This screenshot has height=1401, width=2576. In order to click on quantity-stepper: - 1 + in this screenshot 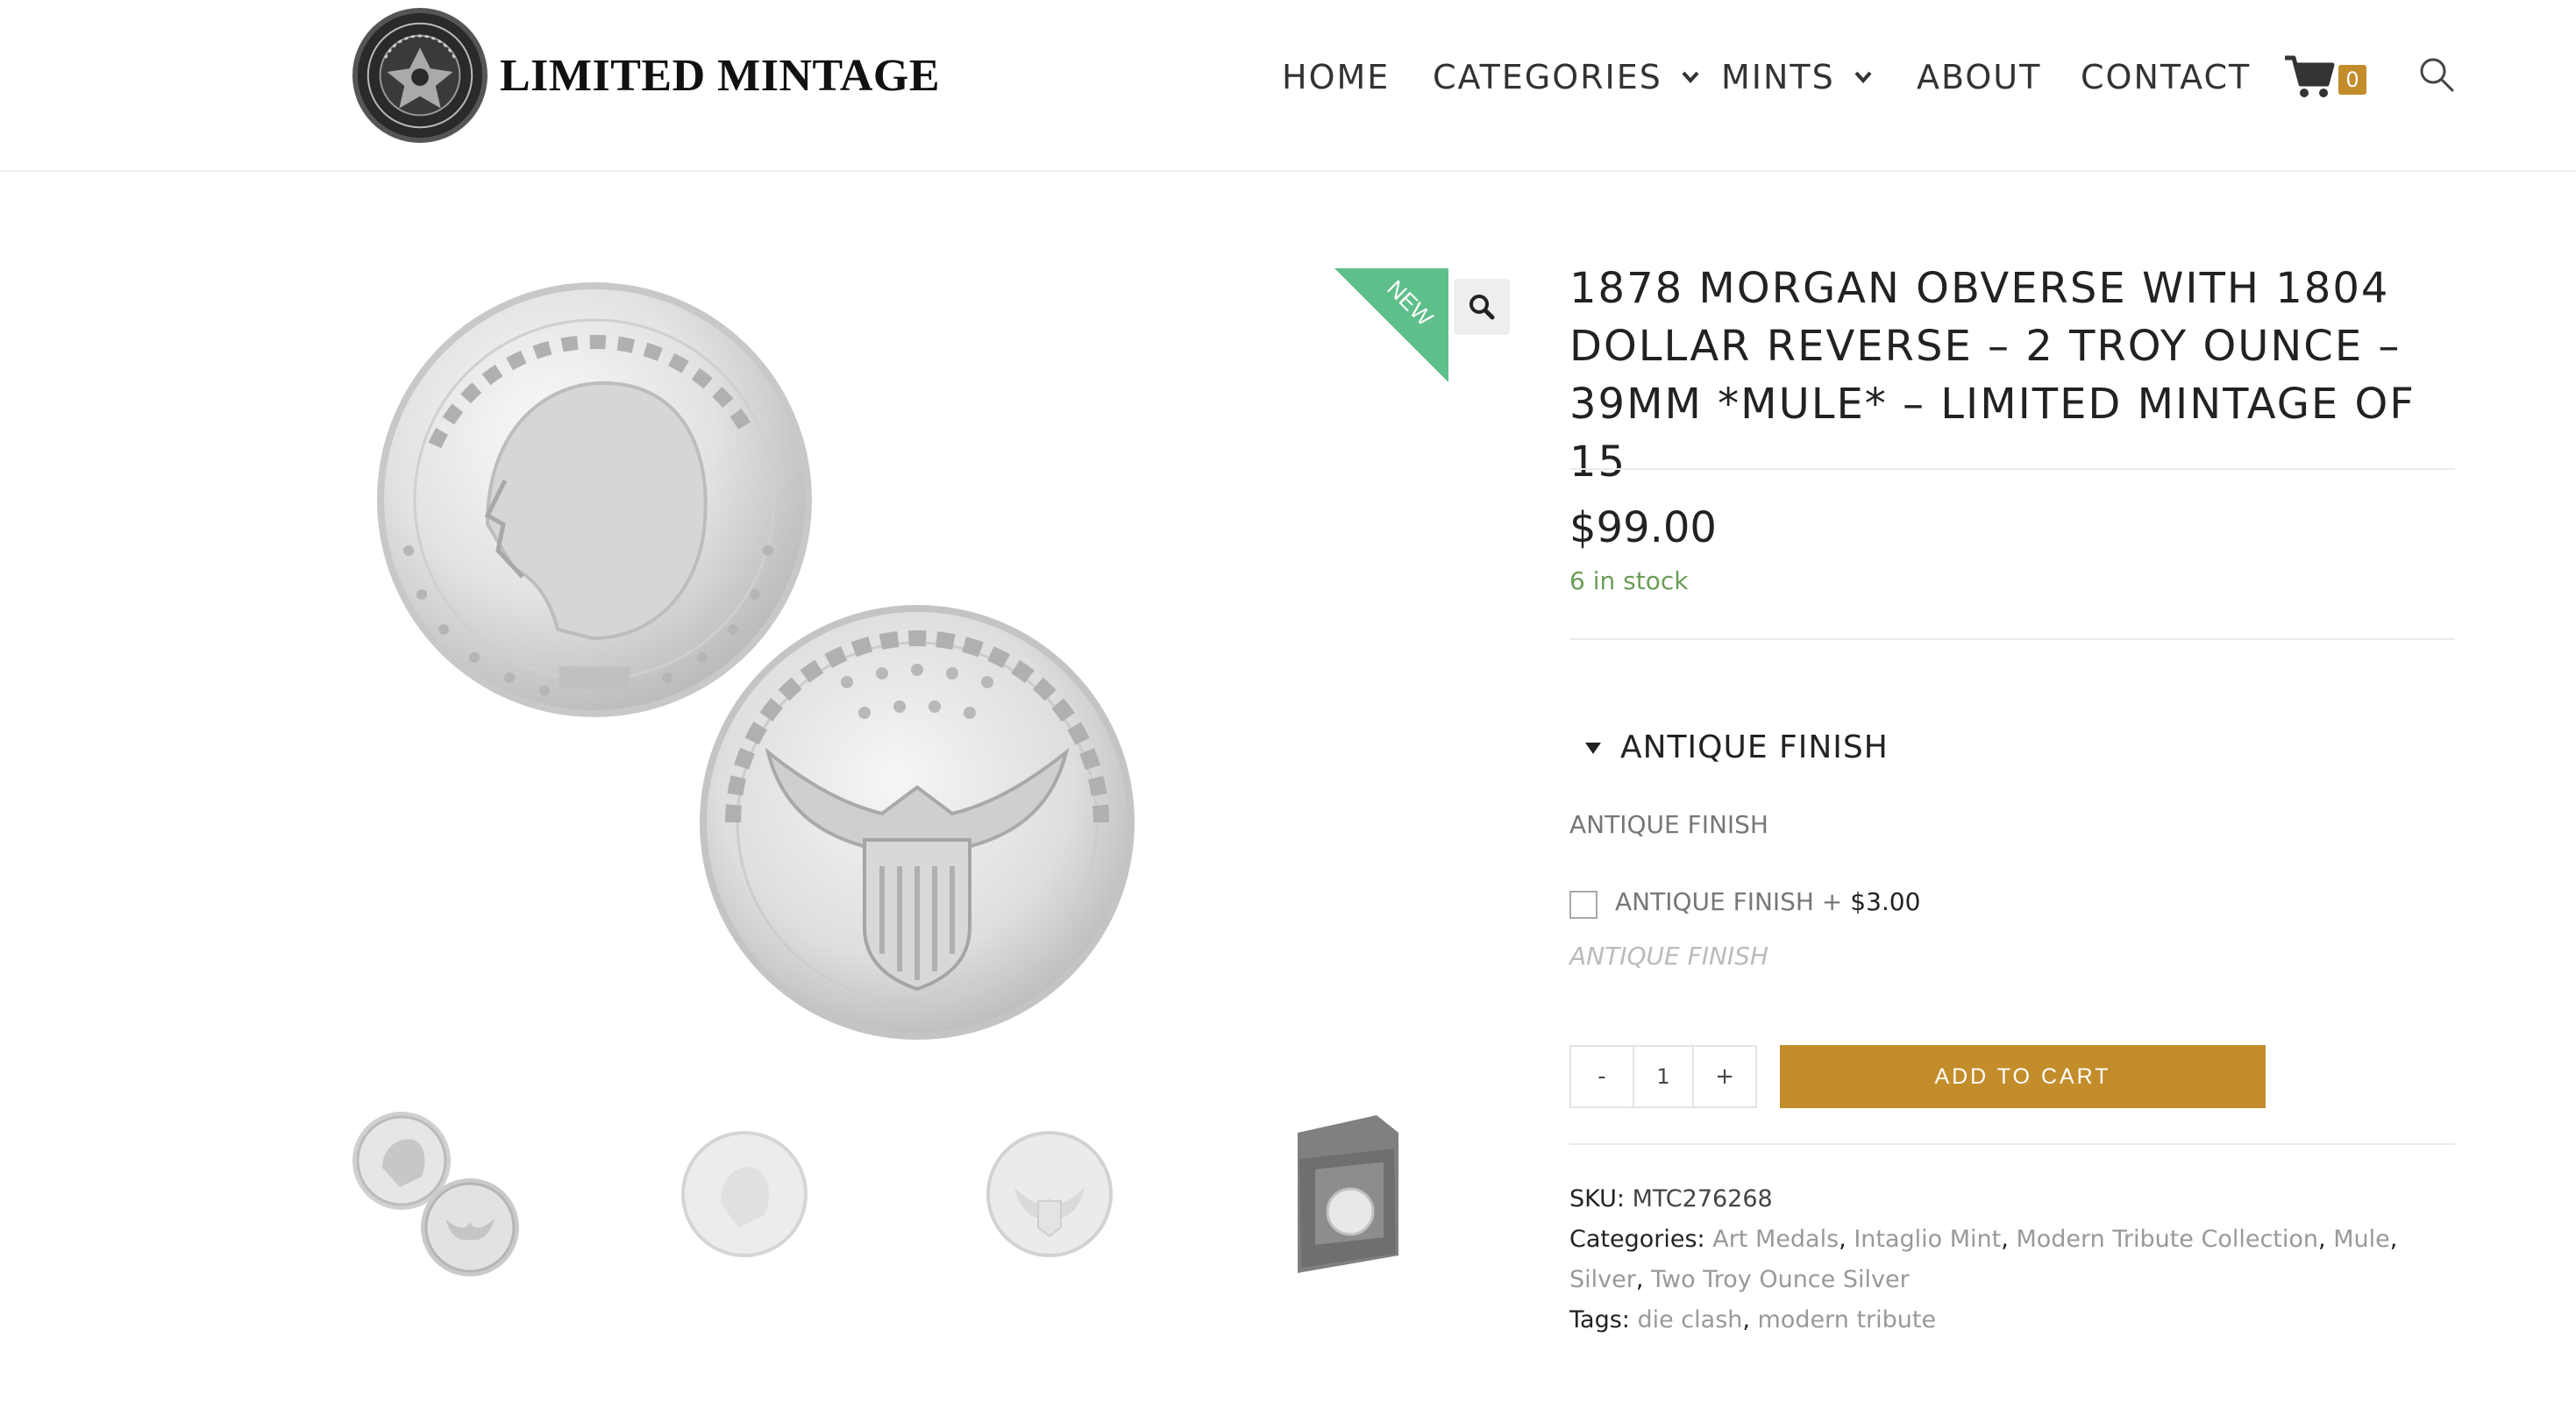, I will do `click(1663, 1076)`.